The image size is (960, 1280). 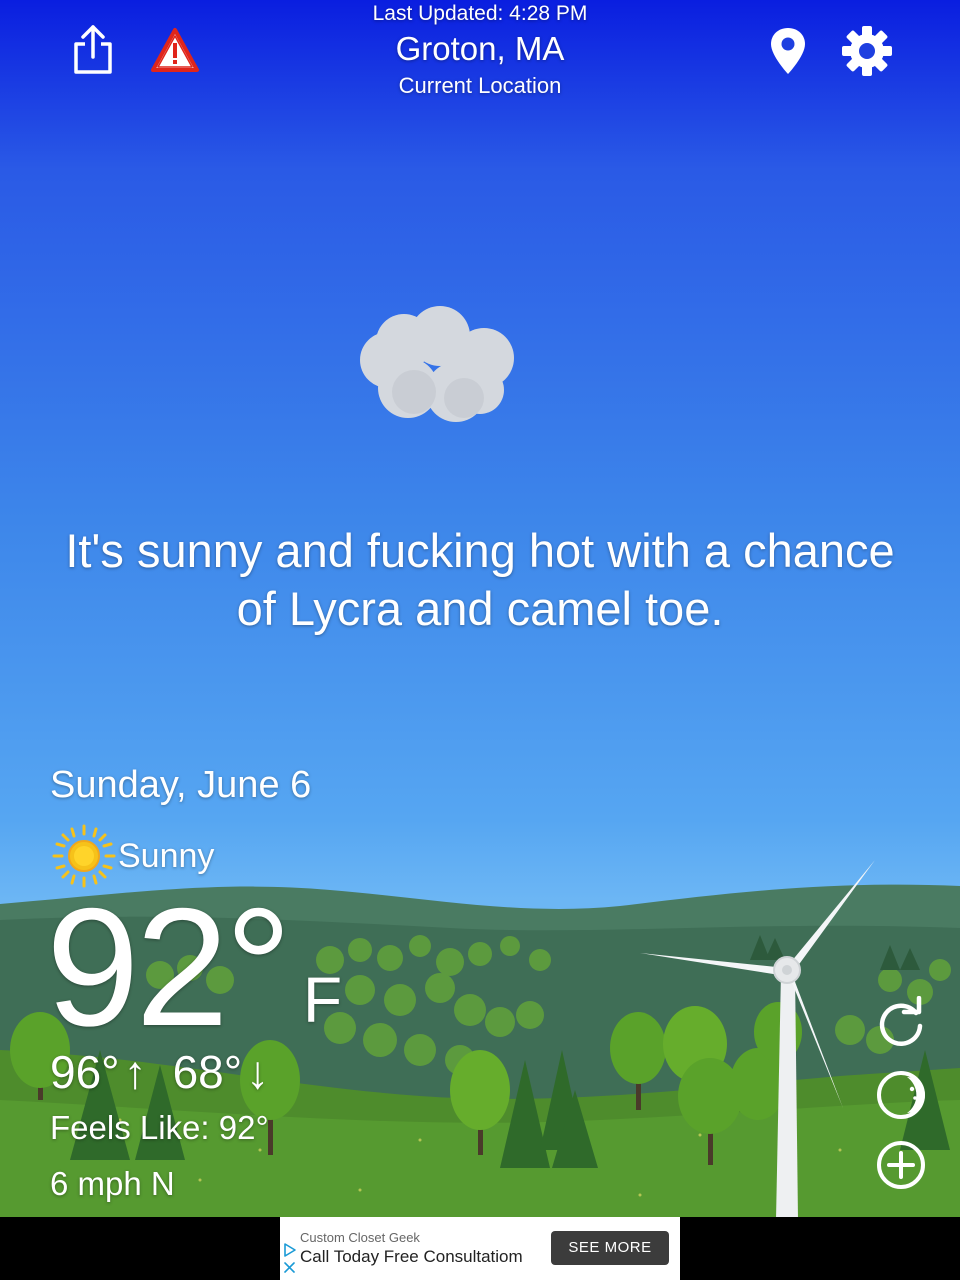 I want to click on feels-like-label: Feels Like: 92°, so click(x=159, y=1127).